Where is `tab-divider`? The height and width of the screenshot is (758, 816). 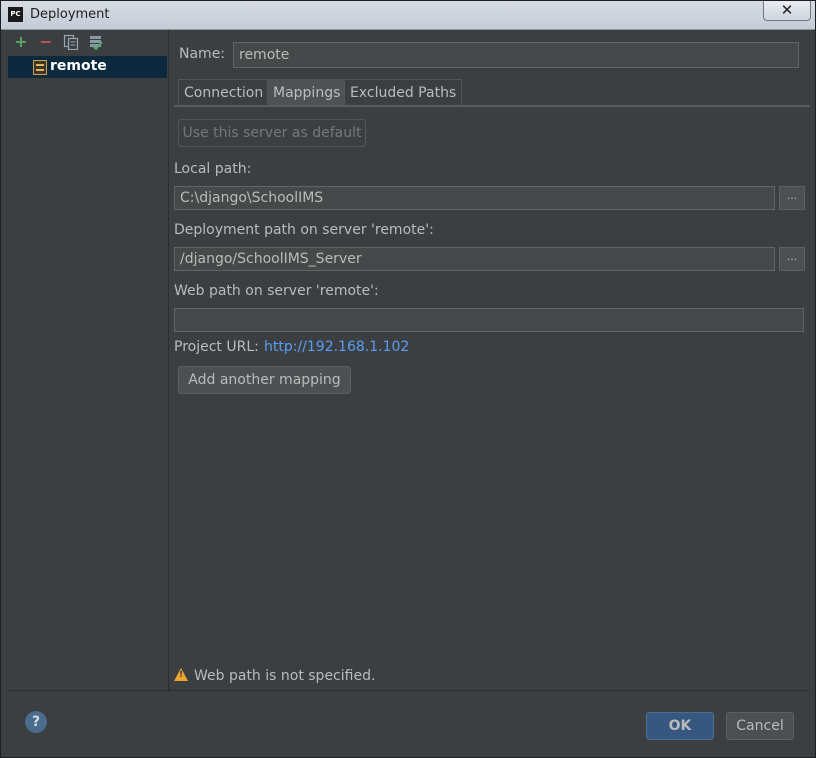
tab-divider is located at coordinates (492, 106).